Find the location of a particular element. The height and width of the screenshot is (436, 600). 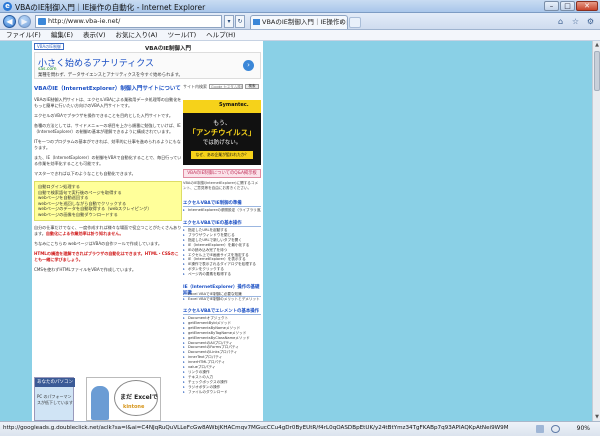

sidebar-link: ページ内の要素を取得する is located at coordinates (222, 274).